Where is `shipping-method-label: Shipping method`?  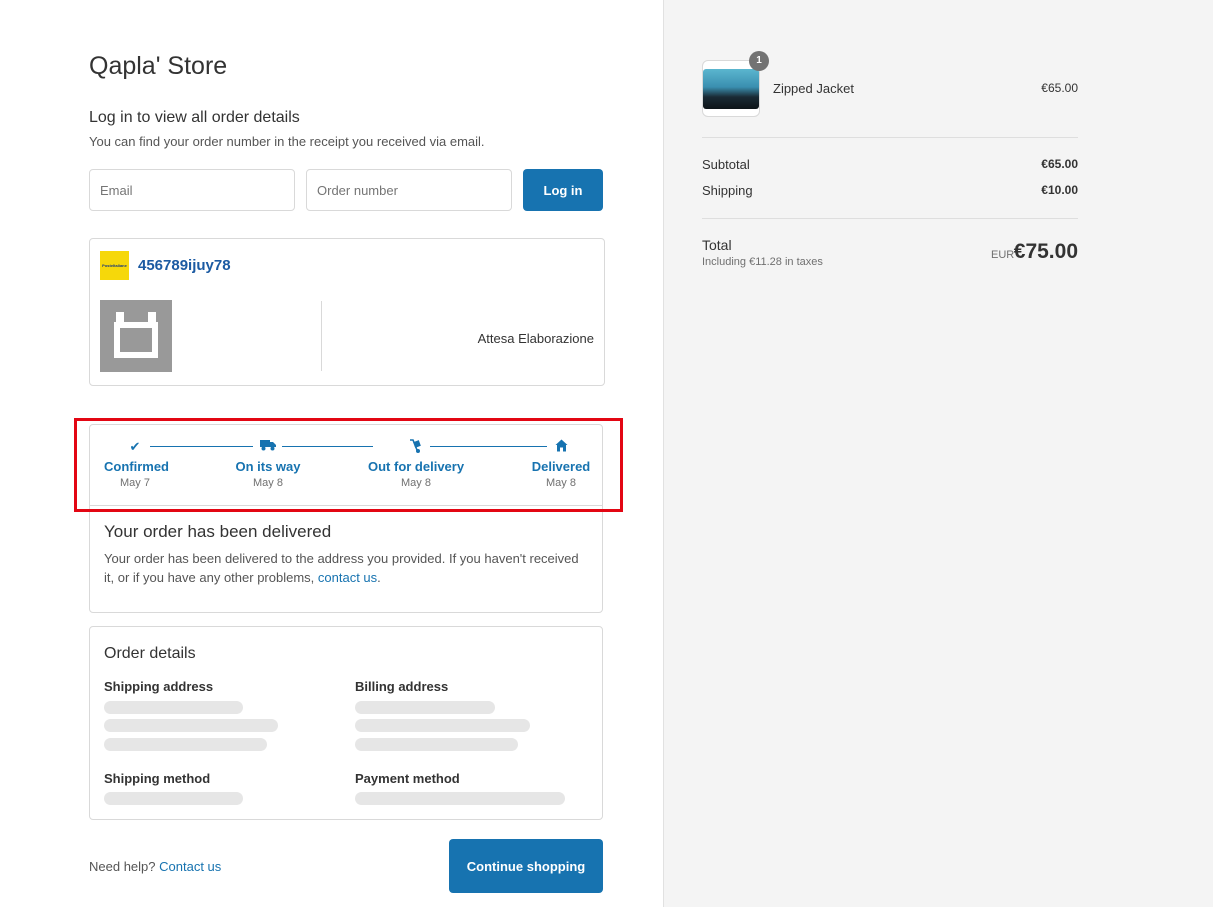 shipping-method-label: Shipping method is located at coordinates (157, 778).